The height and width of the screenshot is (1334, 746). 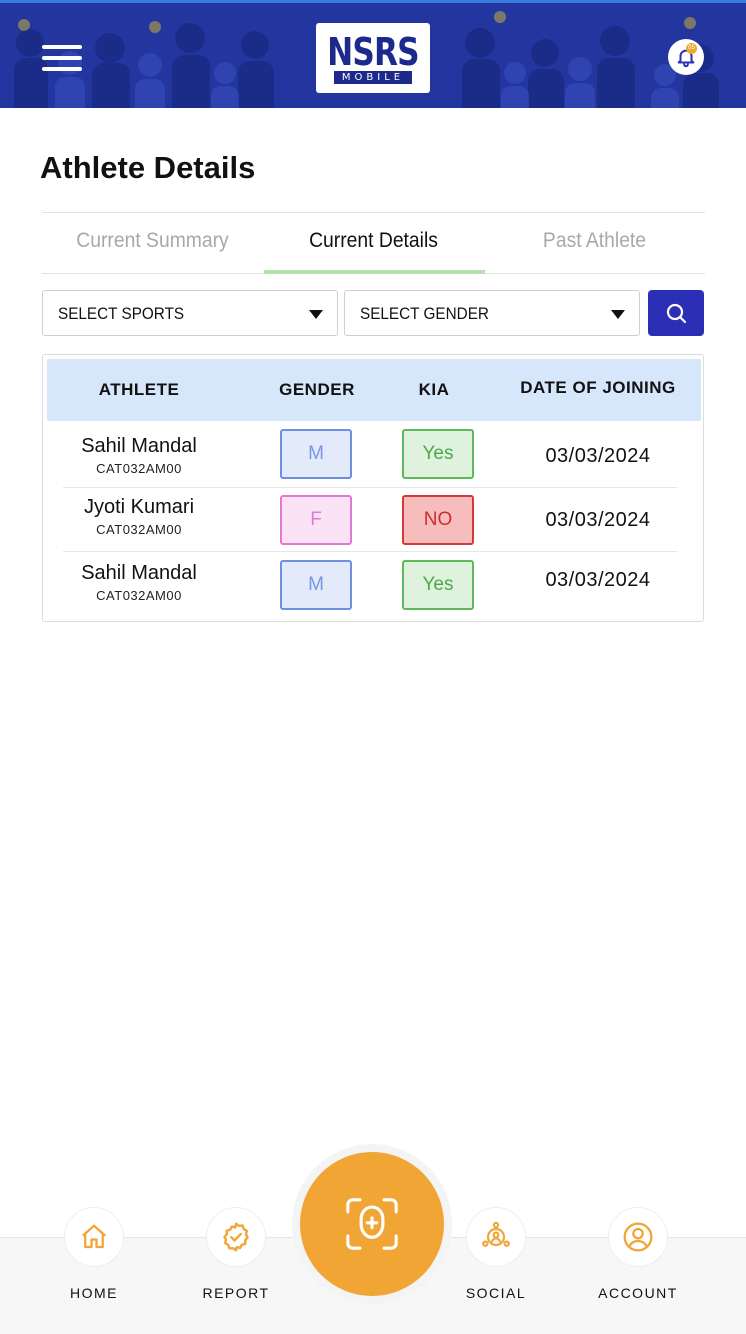 I want to click on search-icon, so click(x=676, y=313).